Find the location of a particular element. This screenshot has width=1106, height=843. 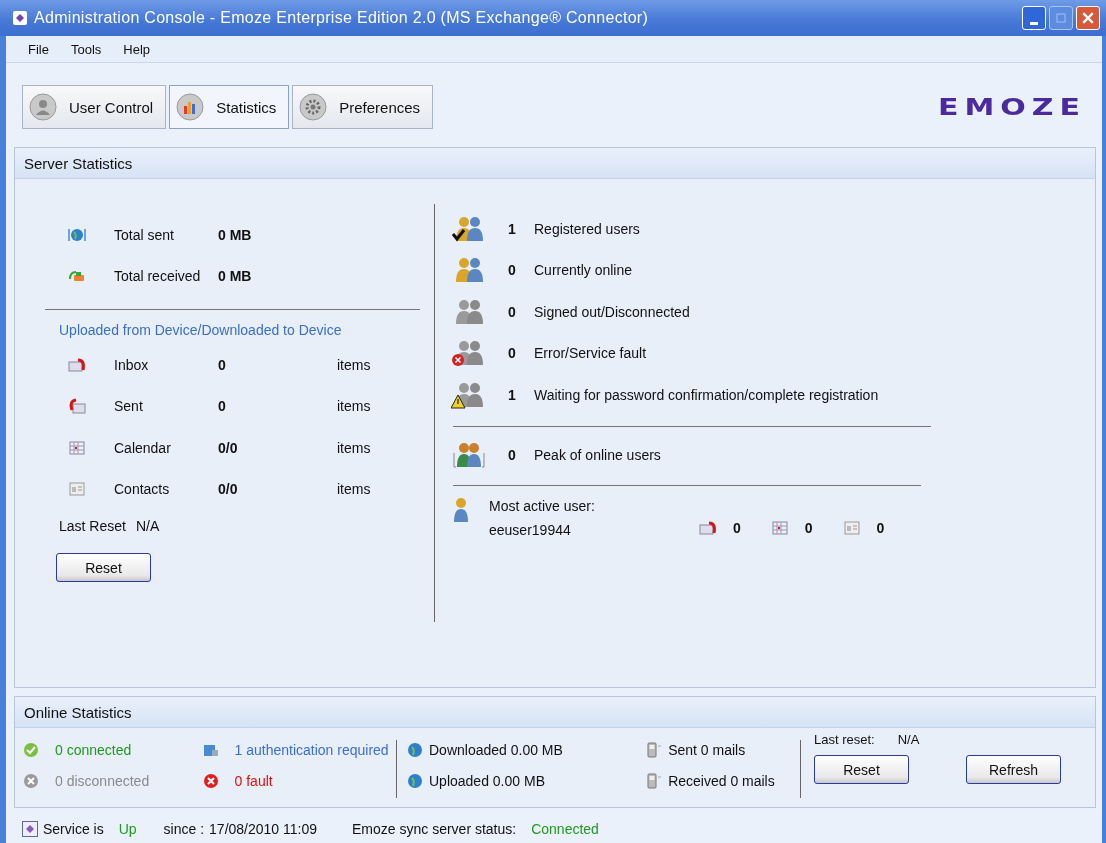

window-title: Administration Console - Emoze Enterprise Edition 2.0 (MS Exchange® Connector) is located at coordinates (341, 18).